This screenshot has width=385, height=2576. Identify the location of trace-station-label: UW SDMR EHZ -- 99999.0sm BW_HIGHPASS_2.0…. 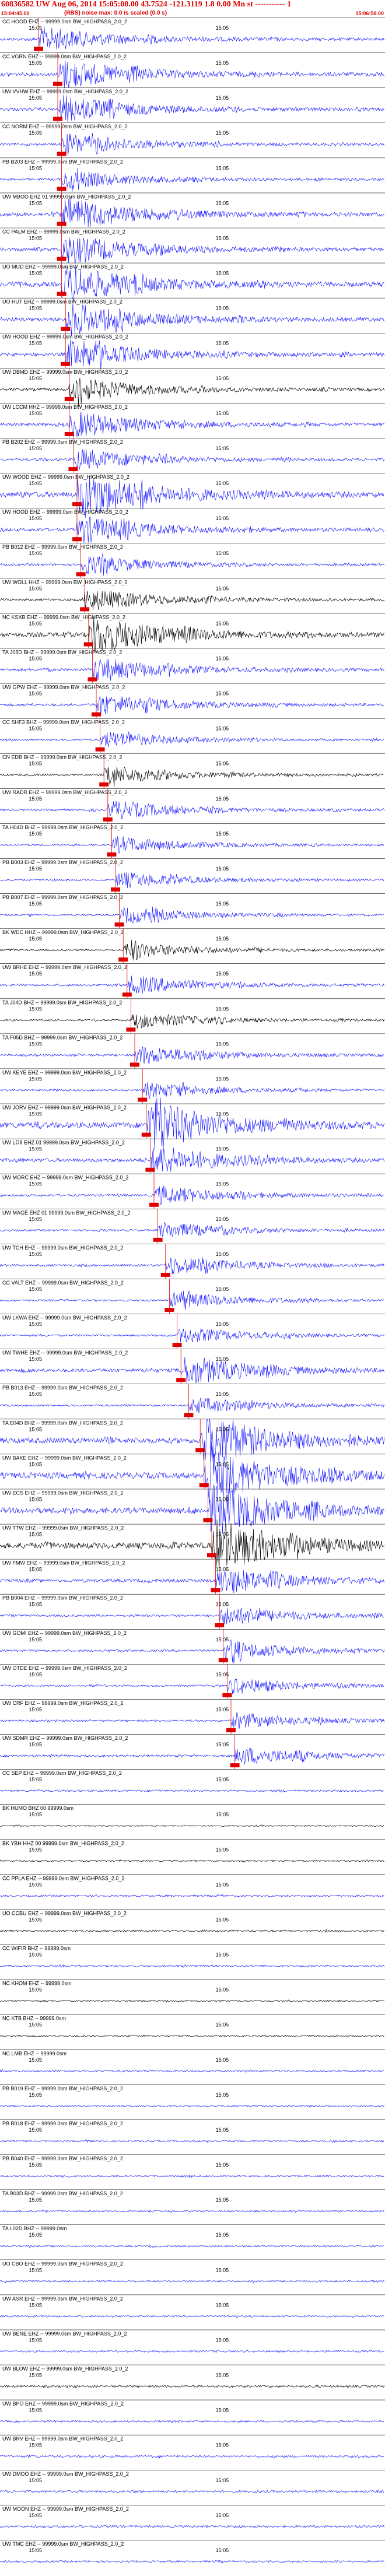
(65, 1738).